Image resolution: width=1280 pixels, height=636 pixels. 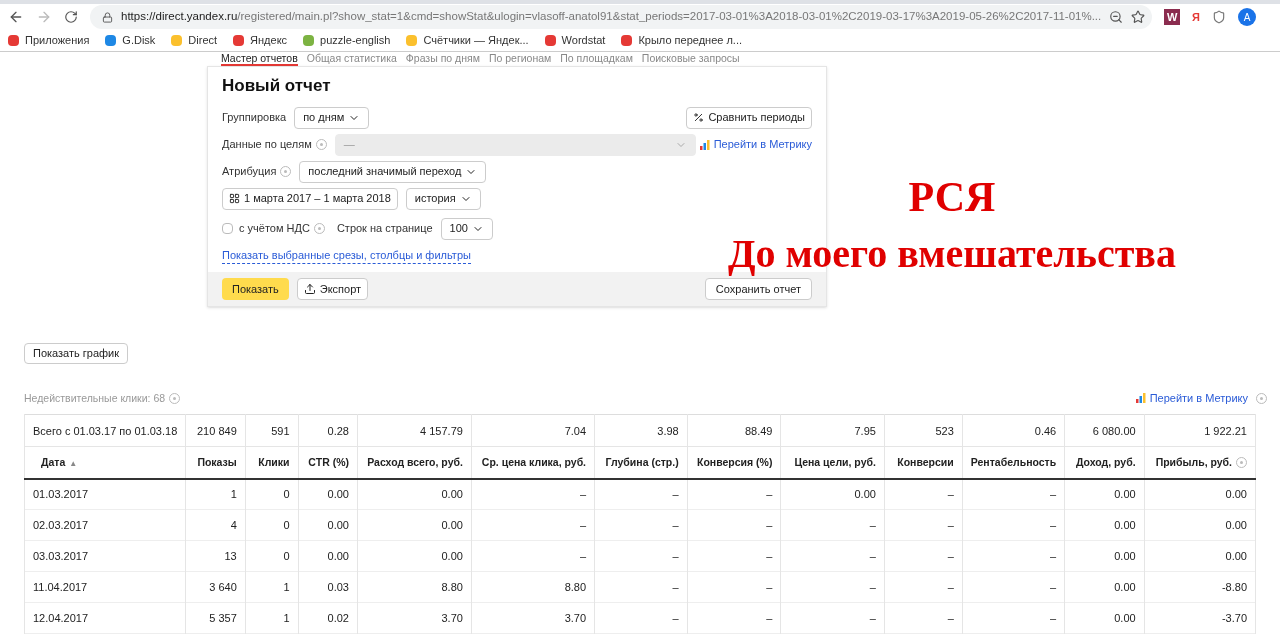 I want to click on total-cell: Всего с 01.03.17 по 01.03.18, so click(x=105, y=430).